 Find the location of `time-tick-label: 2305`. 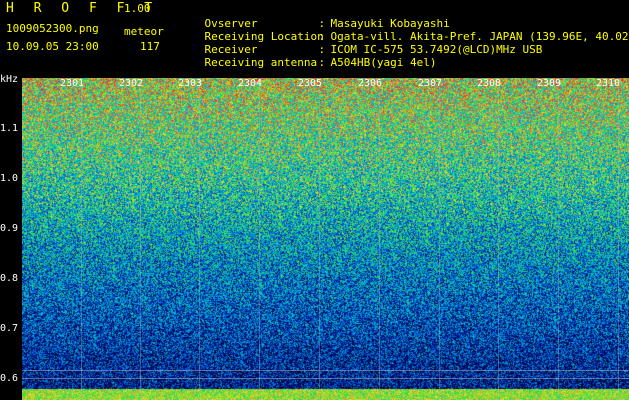

time-tick-label: 2305 is located at coordinates (310, 83).